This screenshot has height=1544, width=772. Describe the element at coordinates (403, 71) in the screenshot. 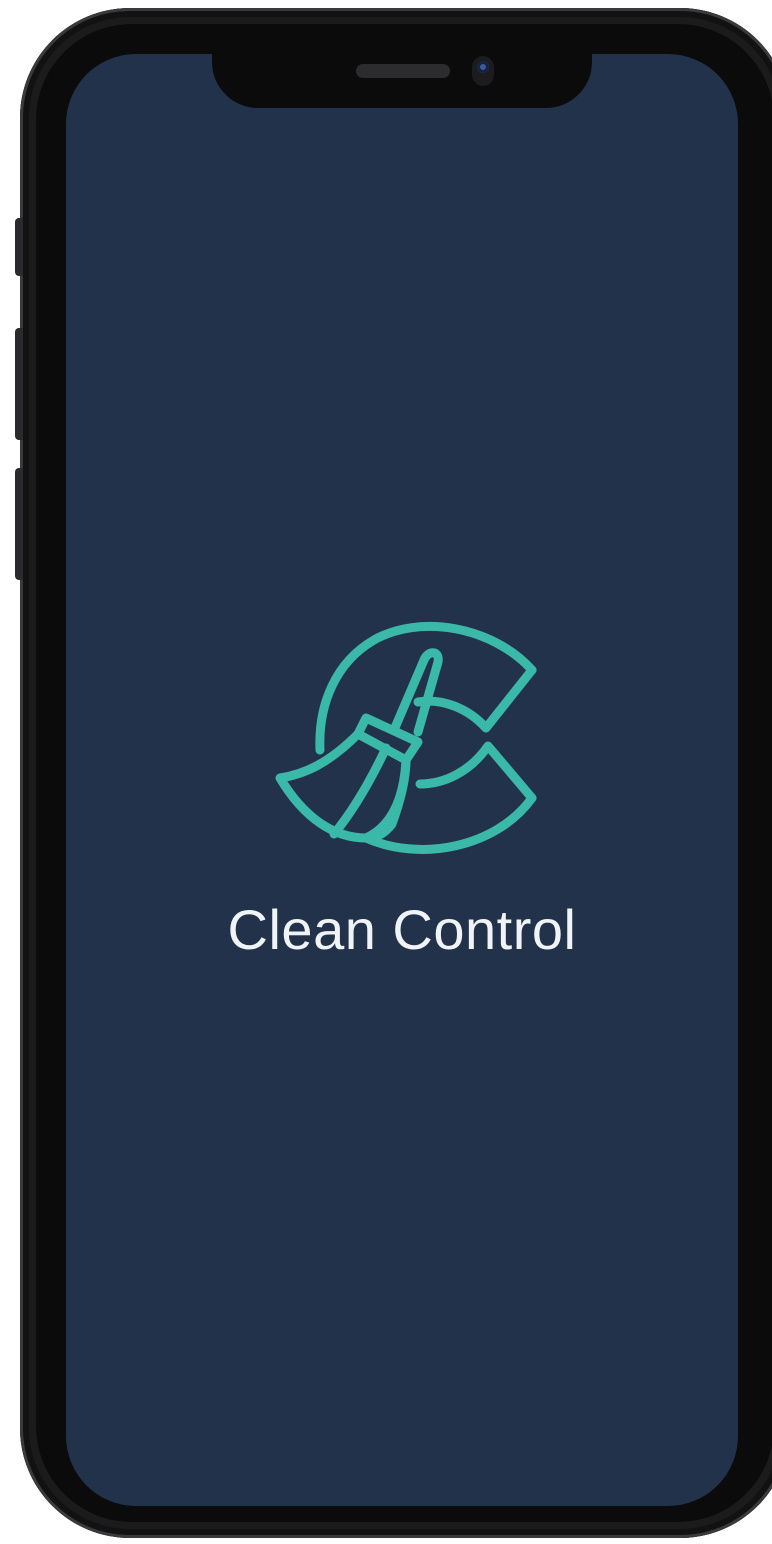

I see `earpiece-speaker` at that location.